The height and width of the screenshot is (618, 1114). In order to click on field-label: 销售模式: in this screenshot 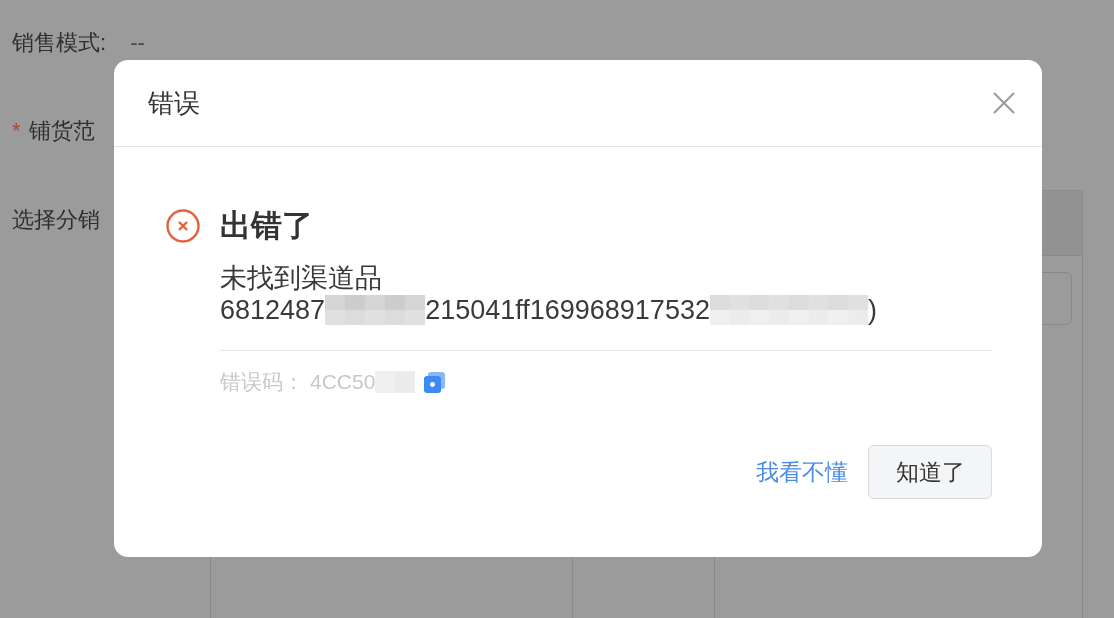, I will do `click(59, 43)`.